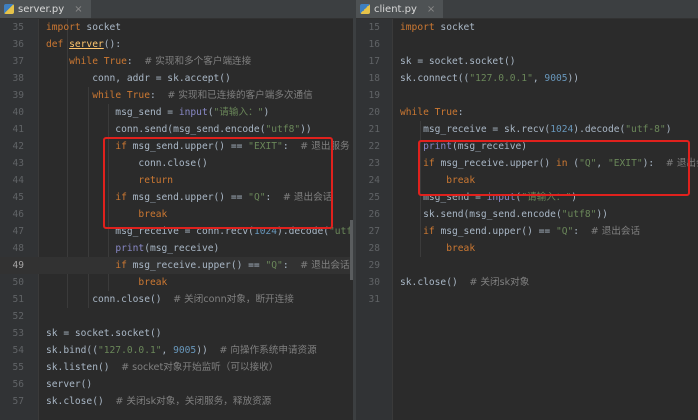 Image resolution: width=698 pixels, height=420 pixels. I want to click on code-line: 48 print(msg_receive), so click(176, 248).